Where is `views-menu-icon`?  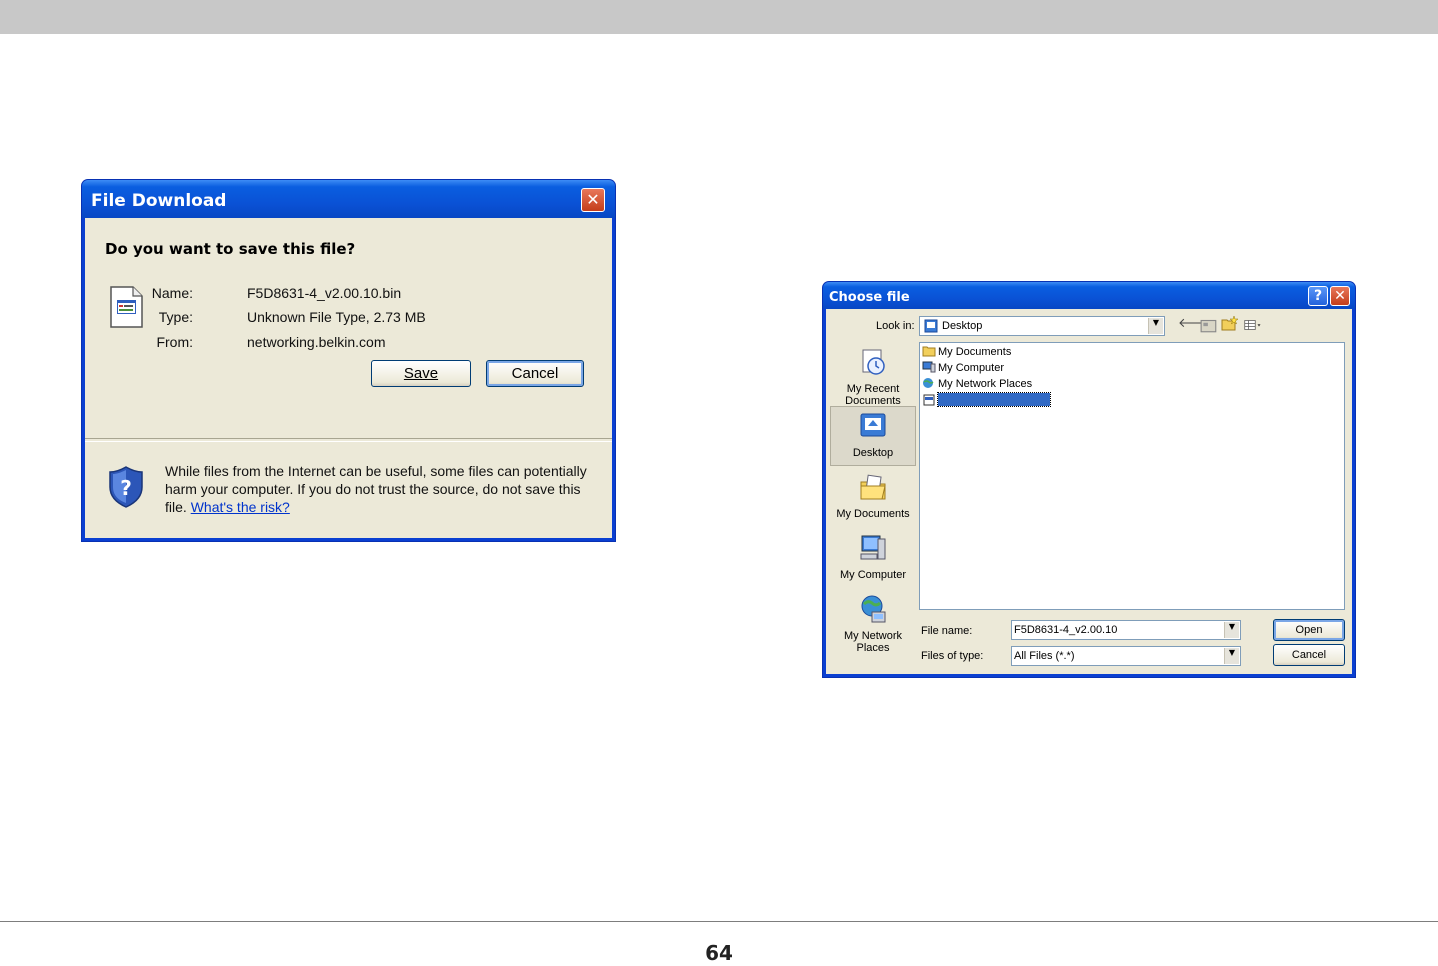 views-menu-icon is located at coordinates (1253, 325).